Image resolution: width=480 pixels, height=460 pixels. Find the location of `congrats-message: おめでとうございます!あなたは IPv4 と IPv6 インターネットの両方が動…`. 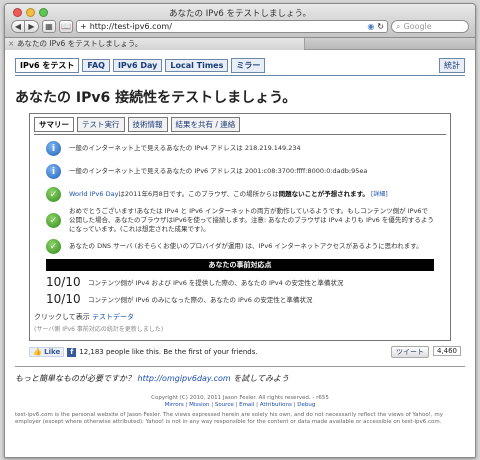

congrats-message: おめでとうございます!あなたは IPv4 と IPv6 インターネットの両方が動… is located at coordinates (251, 220).